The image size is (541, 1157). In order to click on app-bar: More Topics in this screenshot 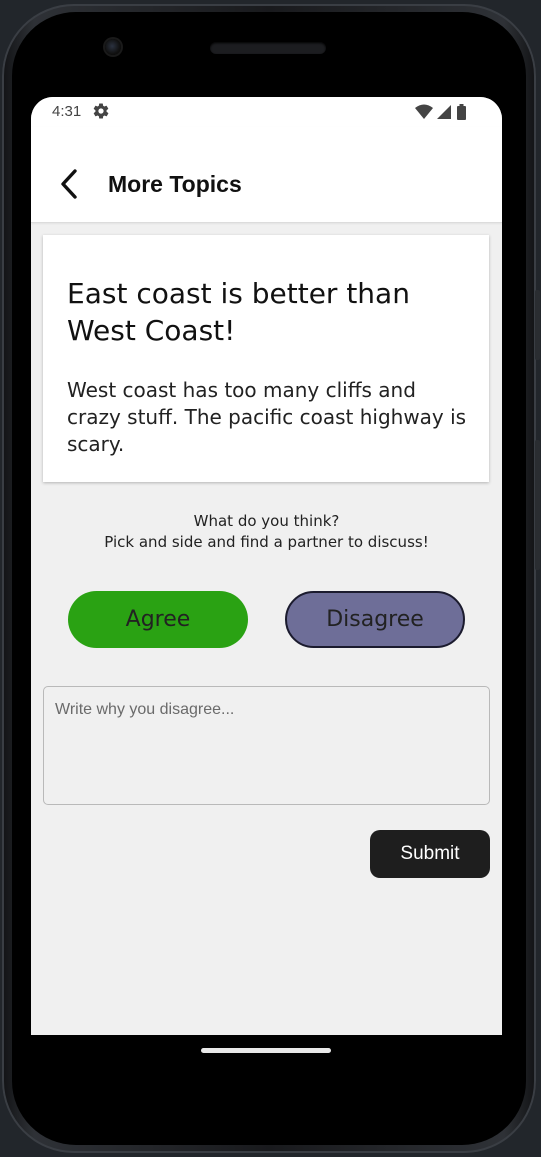, I will do `click(266, 175)`.